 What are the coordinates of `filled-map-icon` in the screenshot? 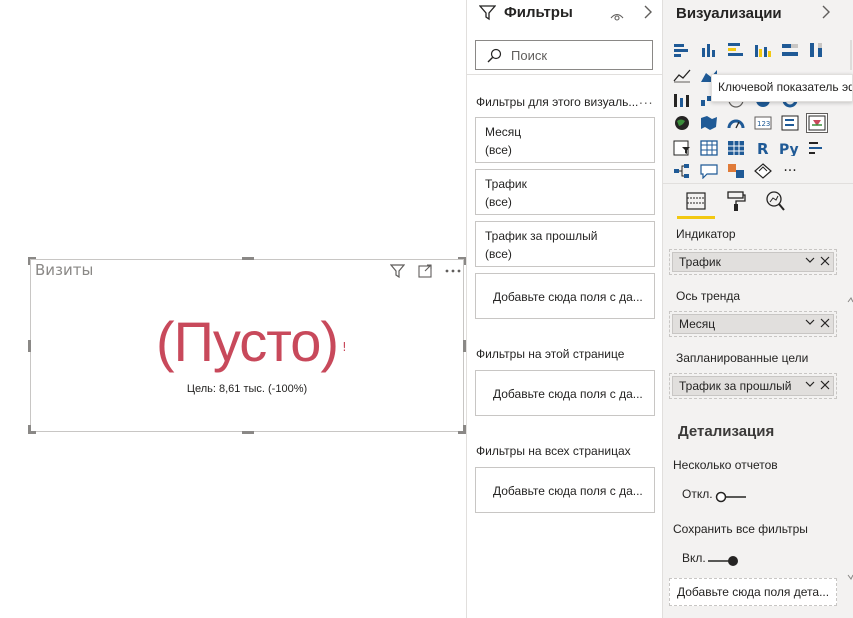 It's located at (709, 123).